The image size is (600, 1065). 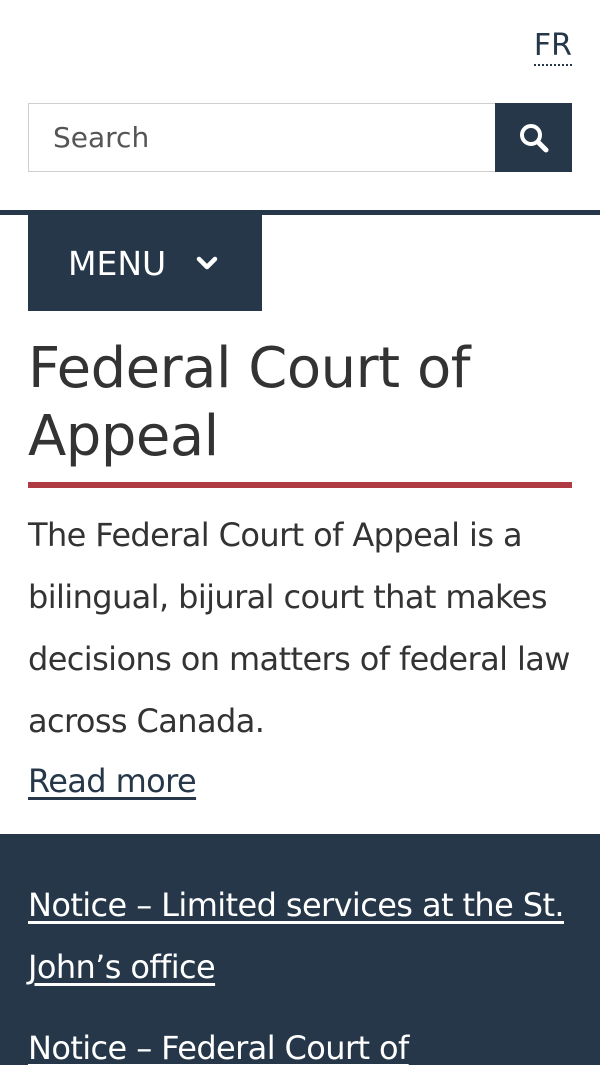 I want to click on menu-label: MENU, so click(x=117, y=263).